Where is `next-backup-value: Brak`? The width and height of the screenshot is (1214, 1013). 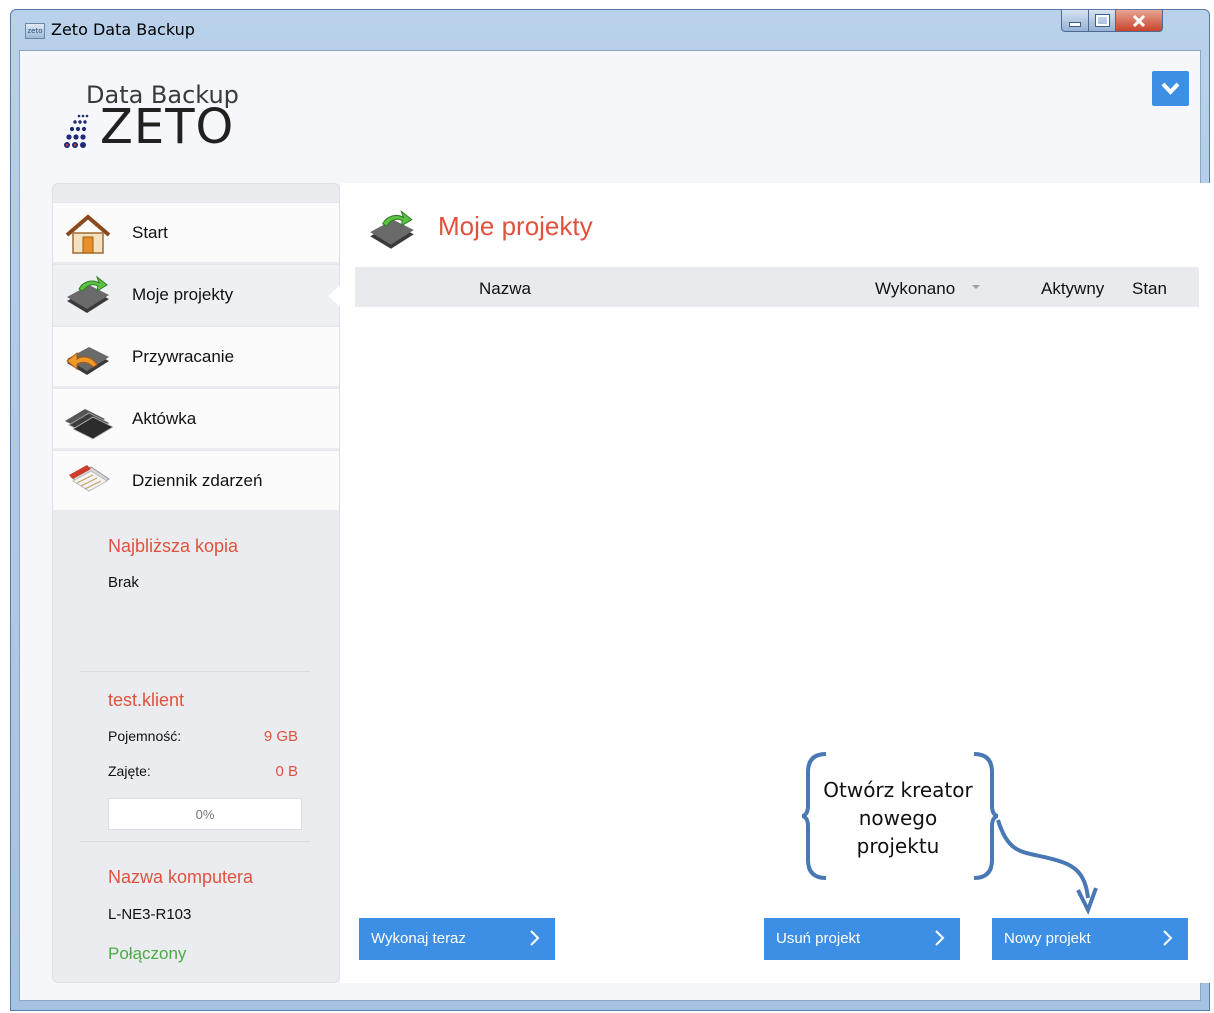
next-backup-value: Brak is located at coordinates (123, 582).